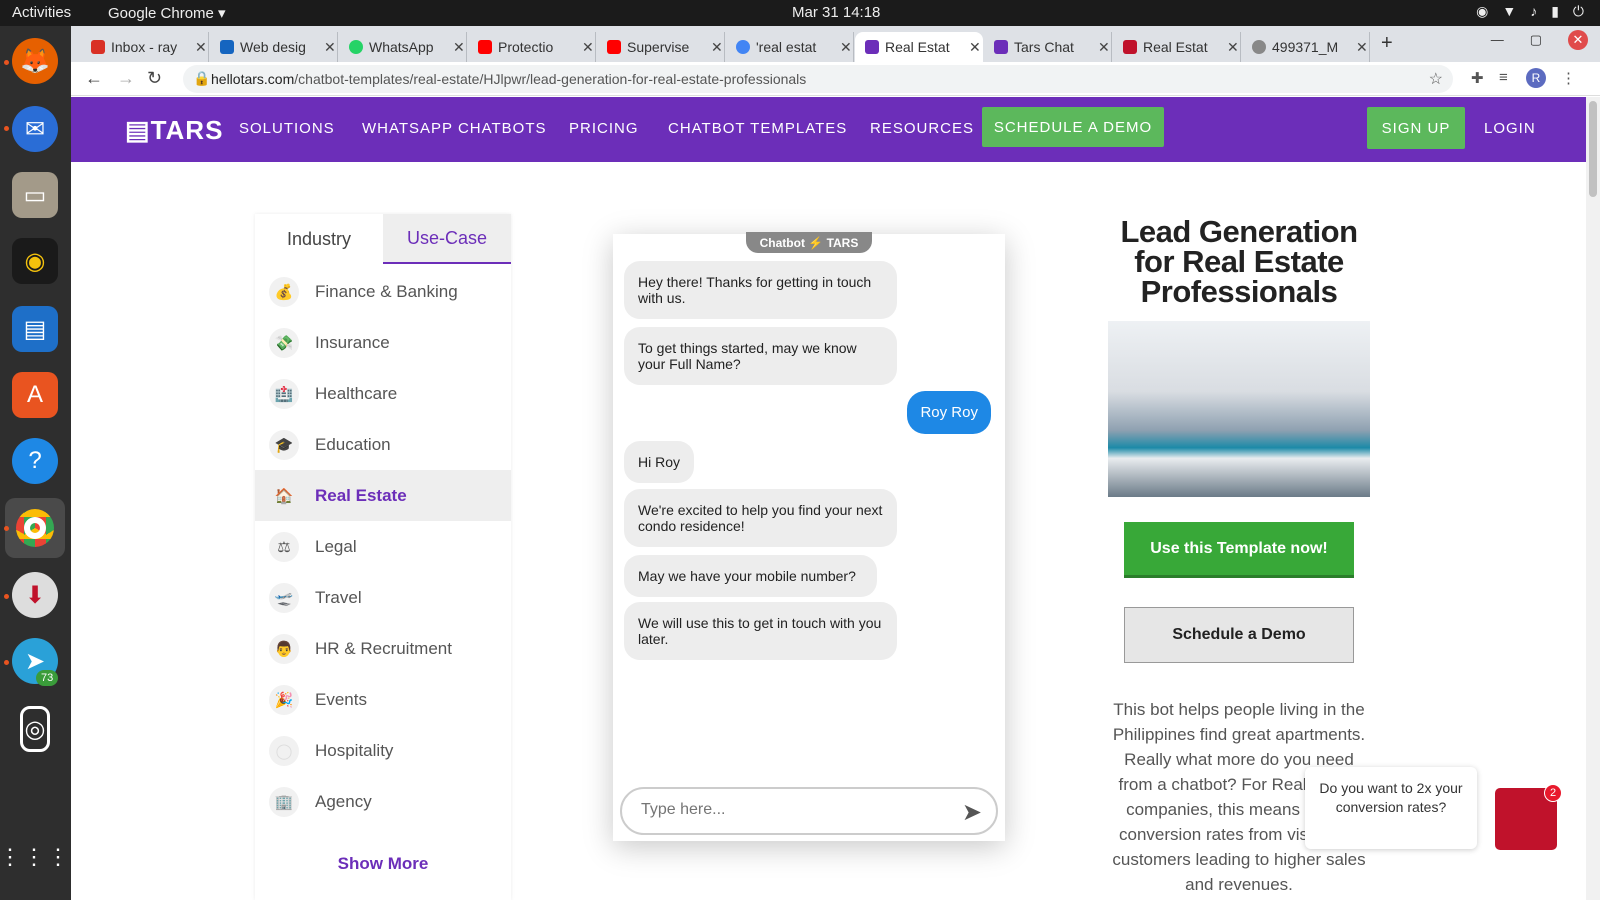 Image resolution: width=1600 pixels, height=900 pixels. Describe the element at coordinates (1497, 41) in the screenshot. I see `minimize-icon: —` at that location.